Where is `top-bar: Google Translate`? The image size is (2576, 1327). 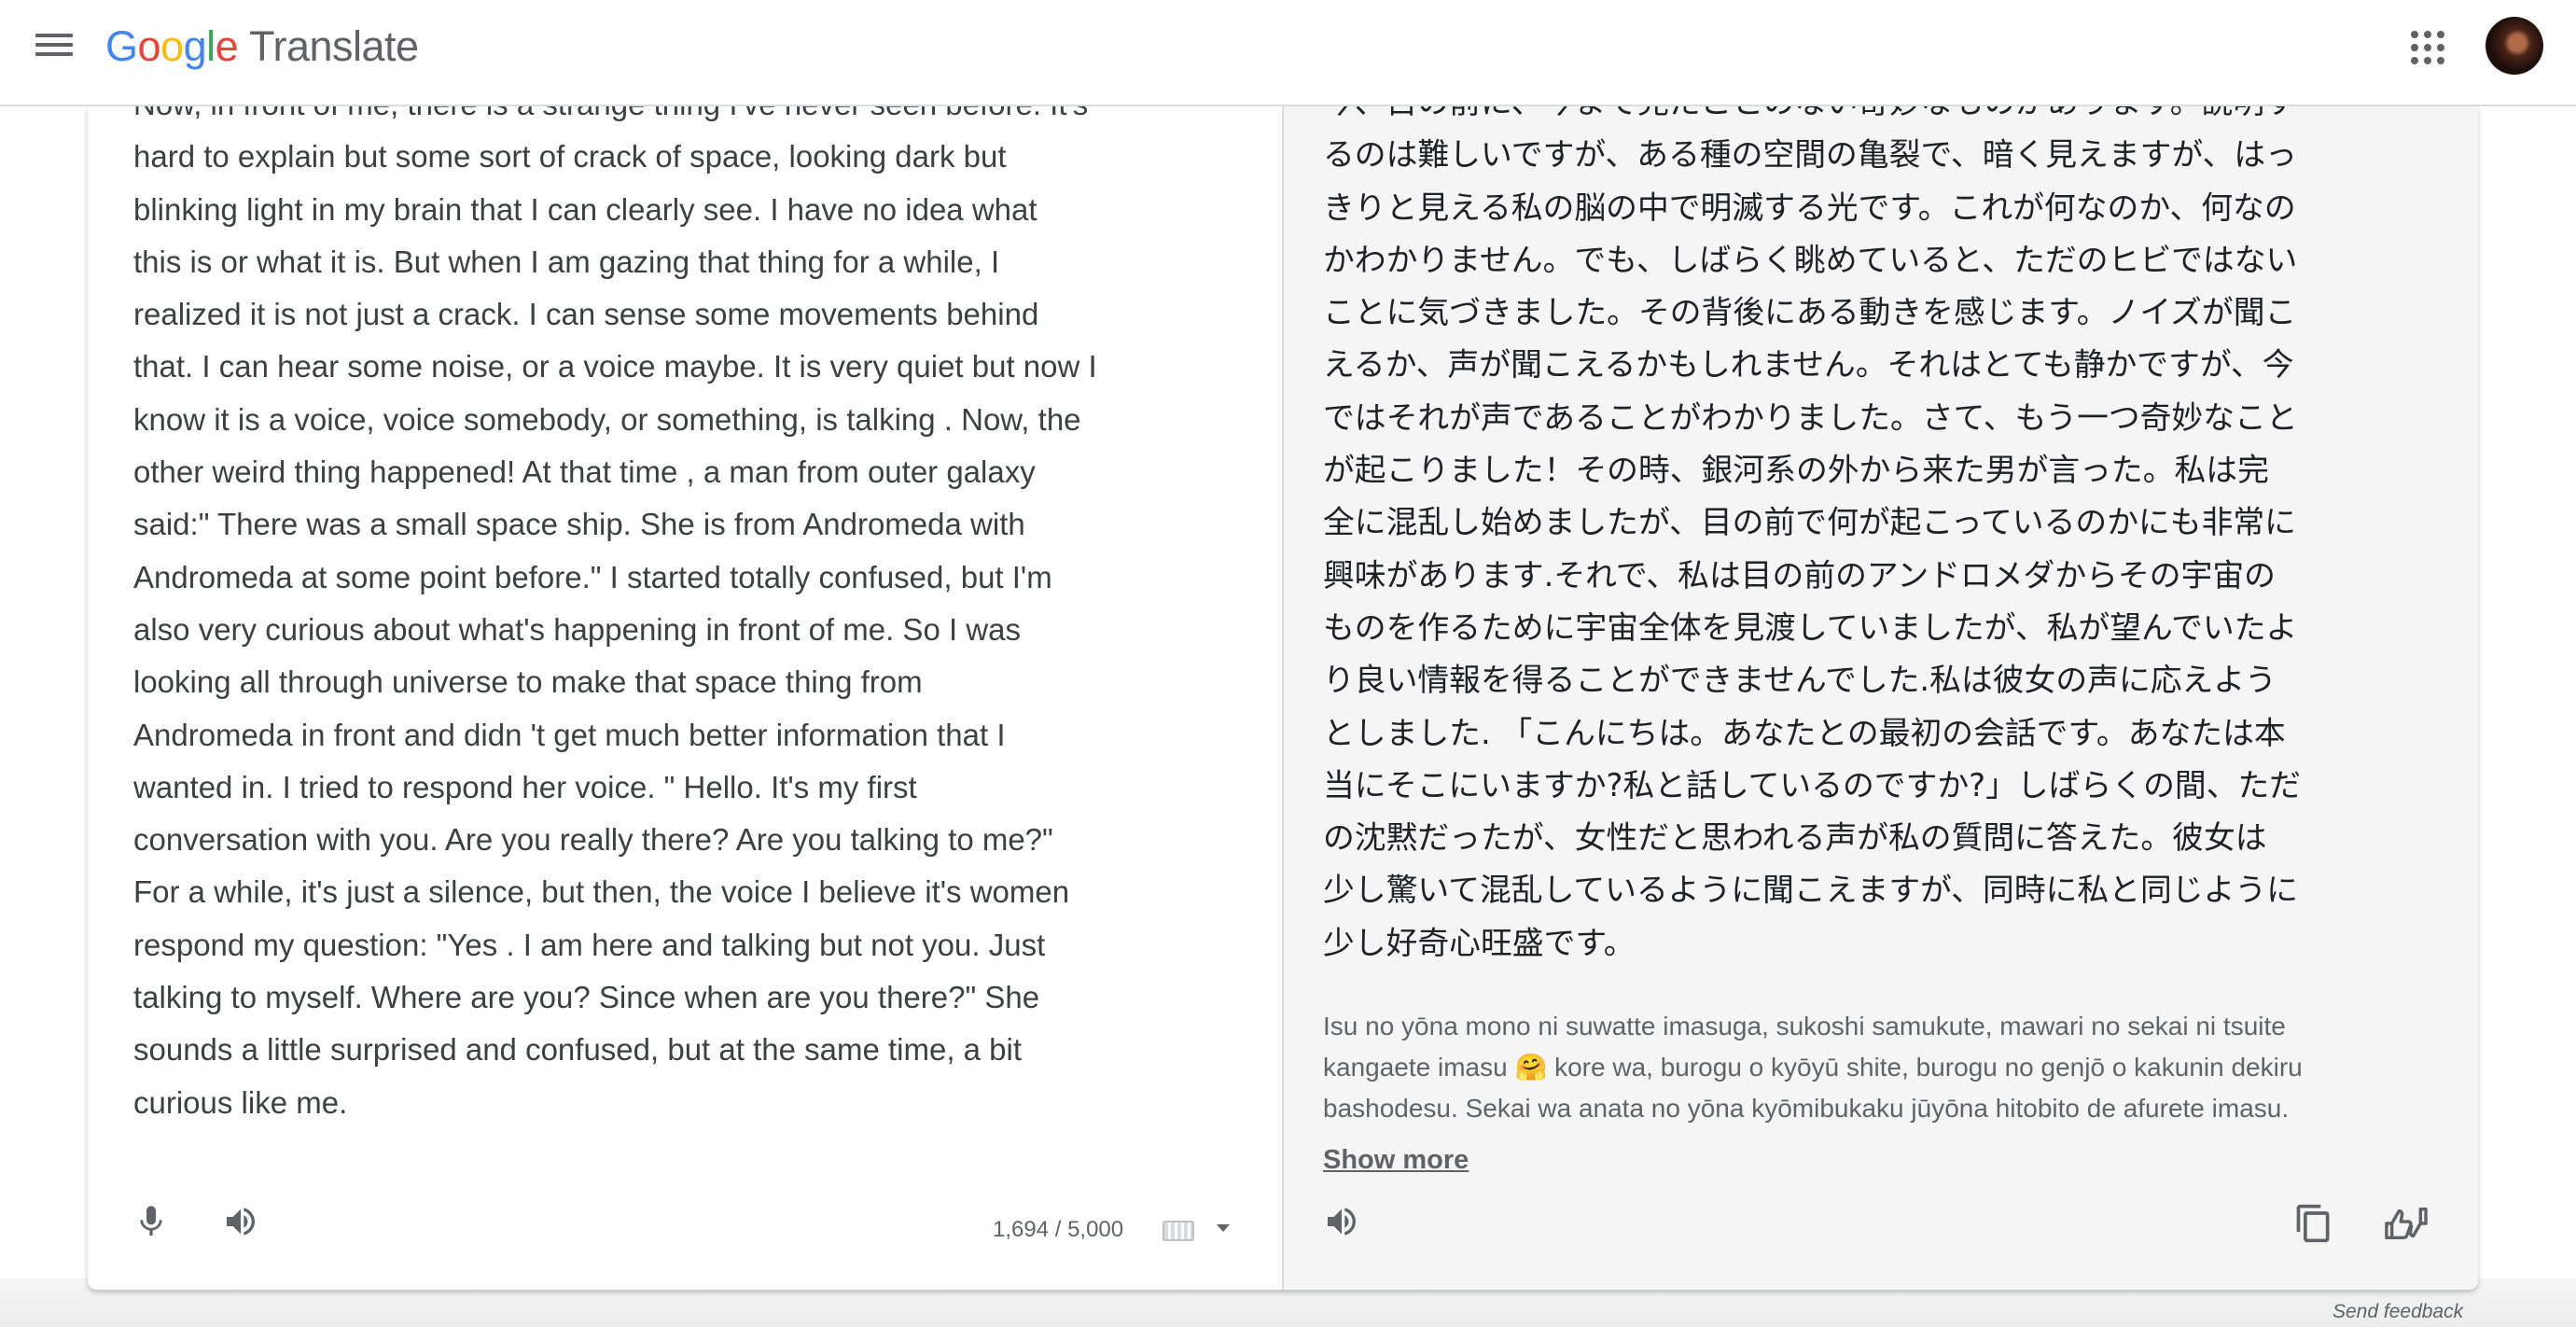
top-bar: Google Translate is located at coordinates (1288, 53).